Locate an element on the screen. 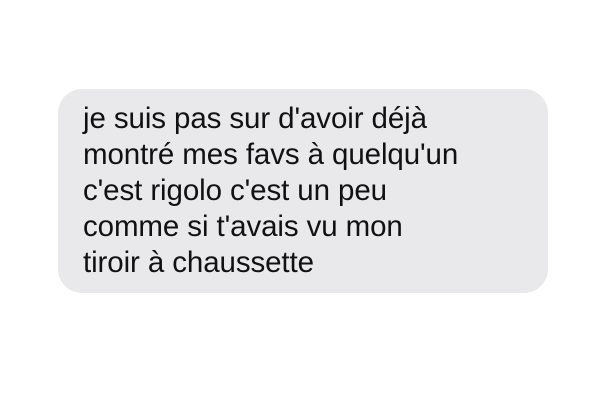 The width and height of the screenshot is (599, 410). message-line: tiroir à chaussette is located at coordinates (198, 262).